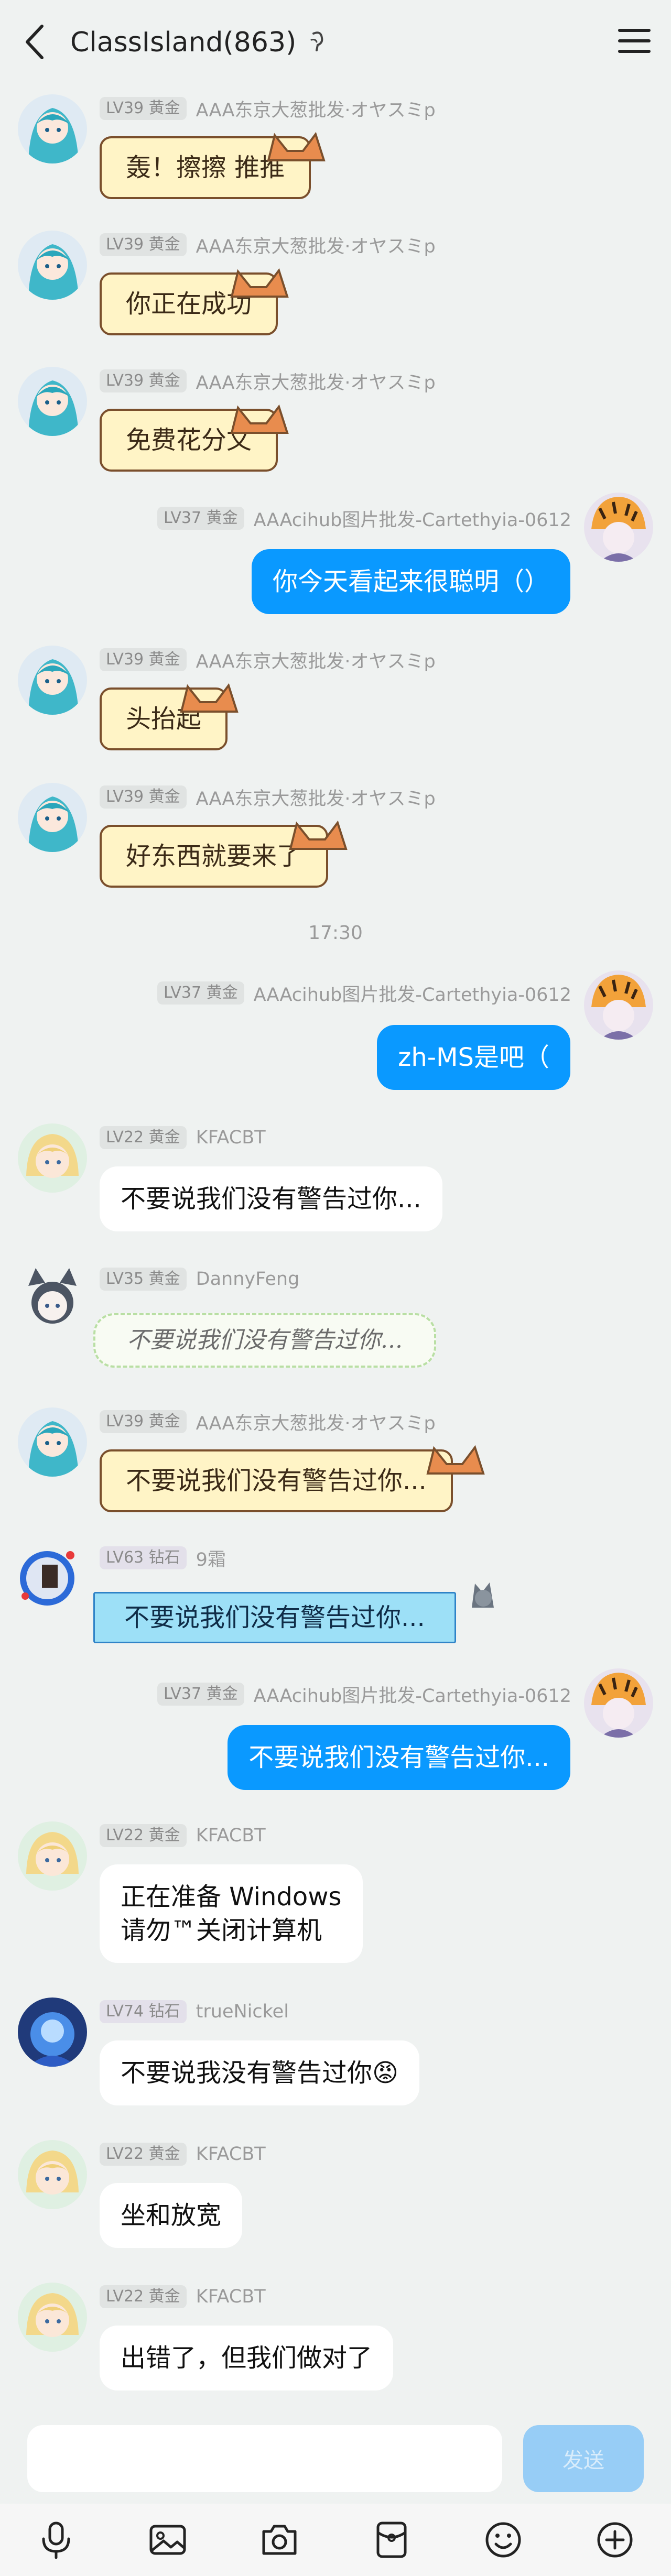 The image size is (671, 2576). What do you see at coordinates (392, 2540) in the screenshot?
I see `red-packet-icon` at bounding box center [392, 2540].